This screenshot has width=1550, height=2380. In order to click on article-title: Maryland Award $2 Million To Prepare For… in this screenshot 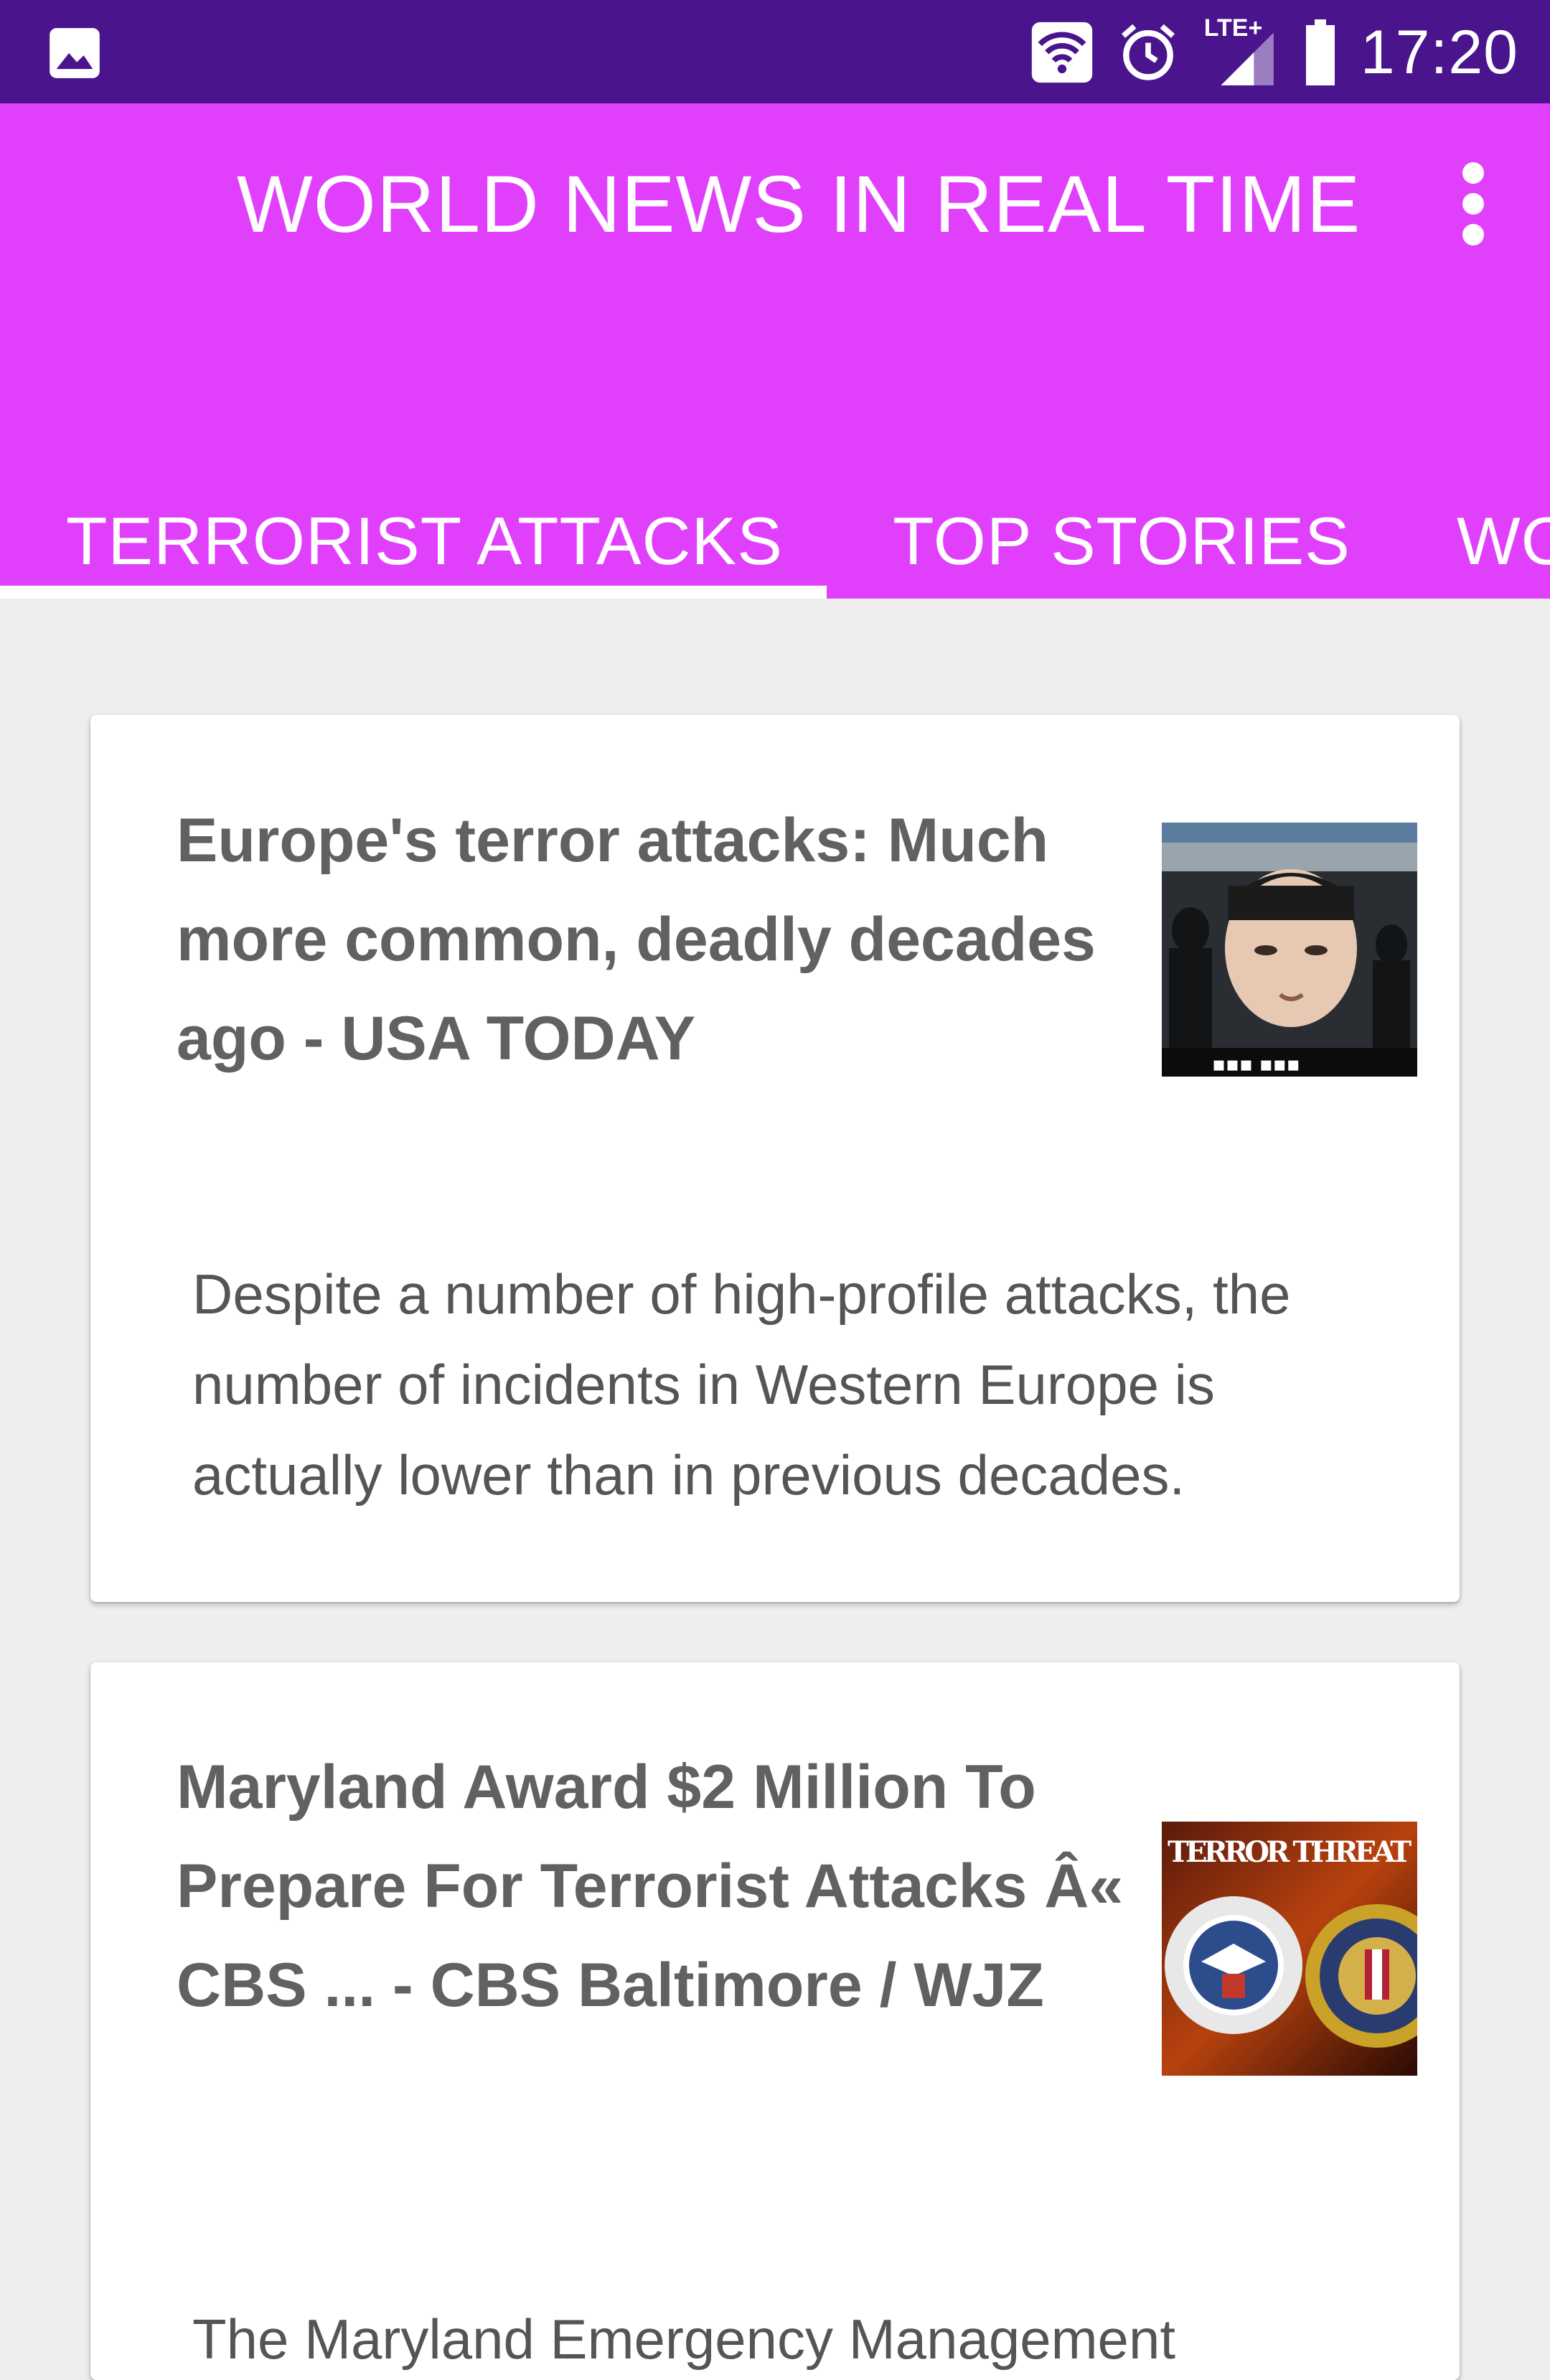, I will do `click(672, 1886)`.